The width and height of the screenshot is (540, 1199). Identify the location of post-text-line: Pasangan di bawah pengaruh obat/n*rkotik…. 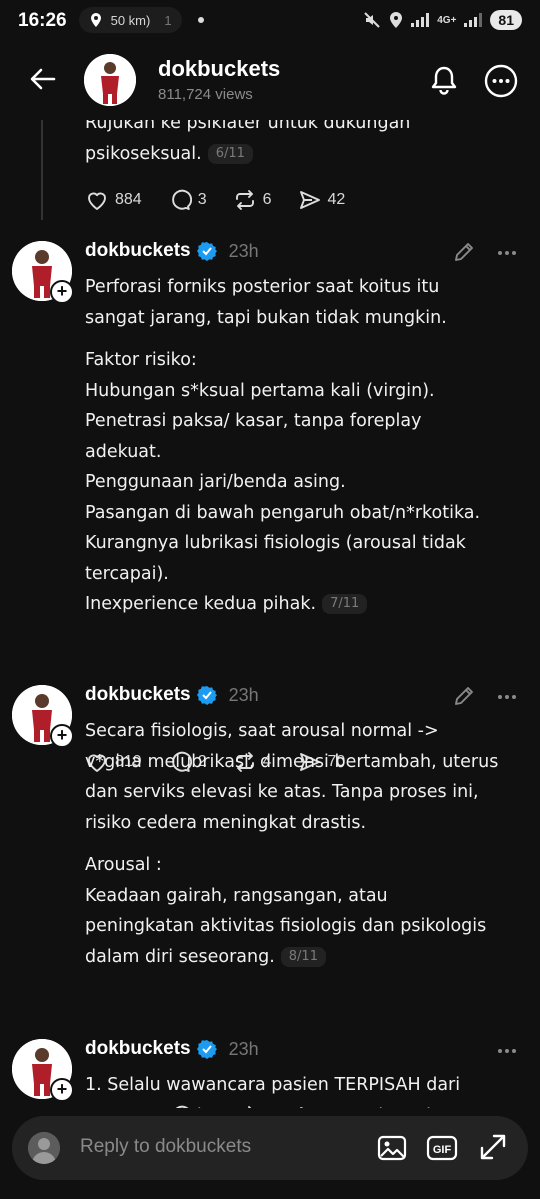
(283, 512).